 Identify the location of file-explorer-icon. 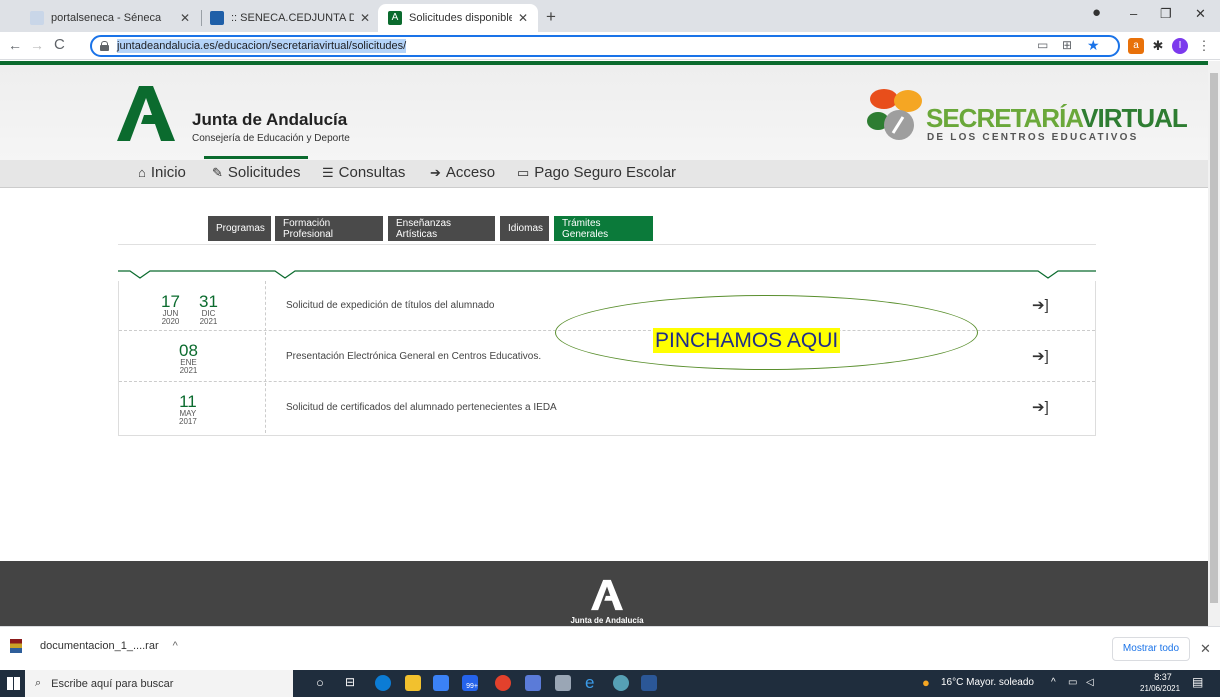
(413, 683).